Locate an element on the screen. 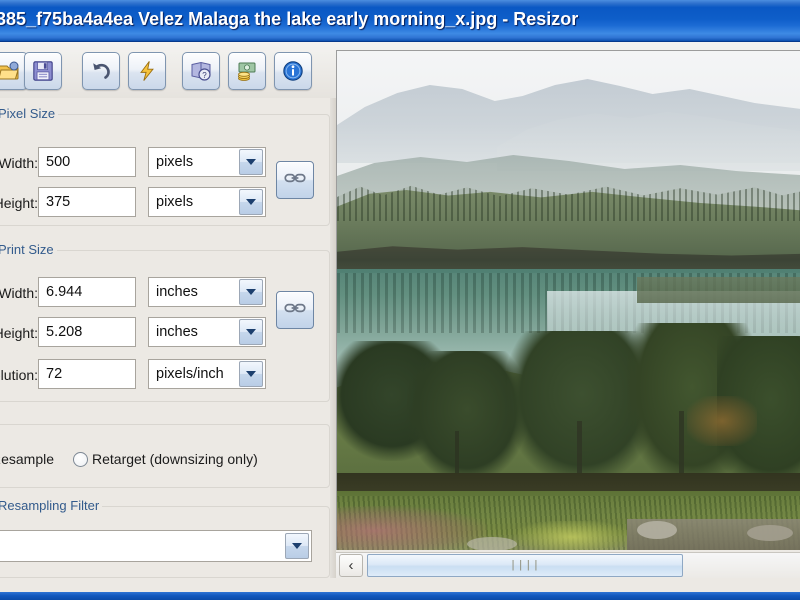  print-height-input is located at coordinates (87, 332).